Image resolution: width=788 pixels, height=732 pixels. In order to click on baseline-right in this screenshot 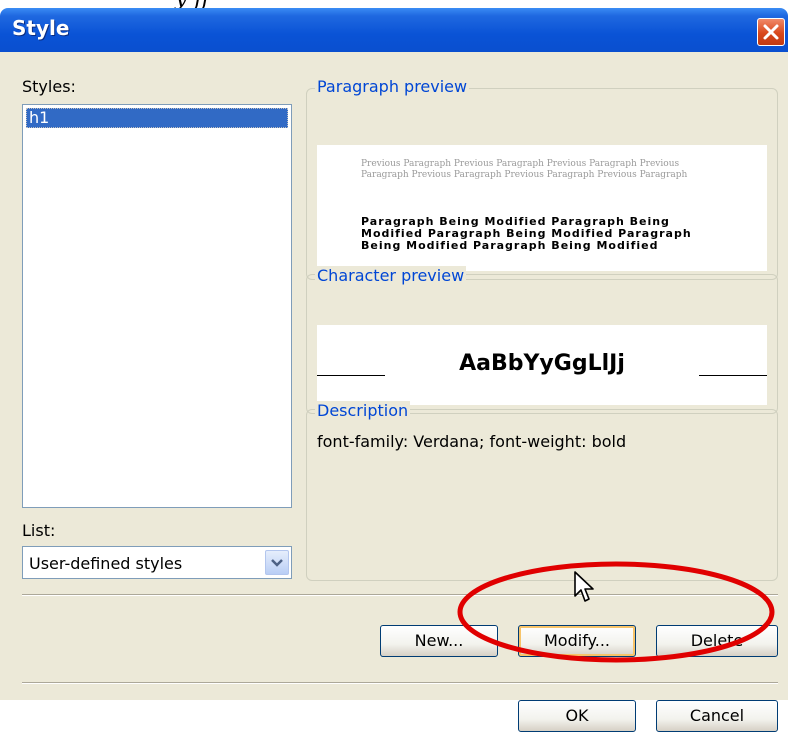, I will do `click(733, 375)`.